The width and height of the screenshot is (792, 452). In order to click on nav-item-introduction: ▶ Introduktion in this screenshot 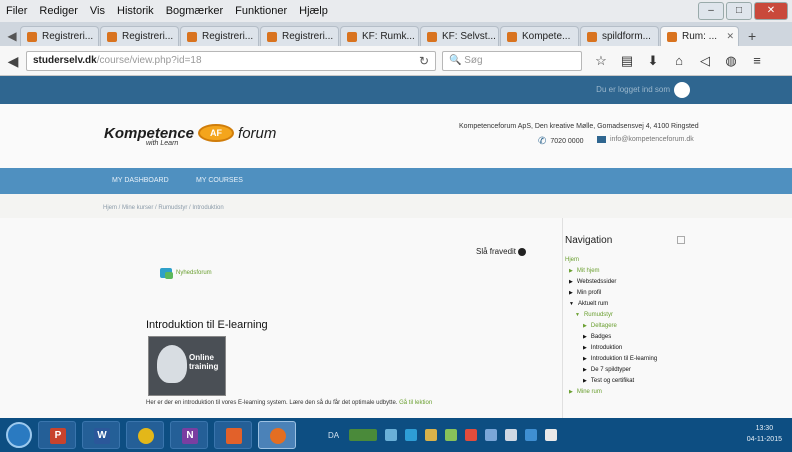, I will do `click(602, 348)`.